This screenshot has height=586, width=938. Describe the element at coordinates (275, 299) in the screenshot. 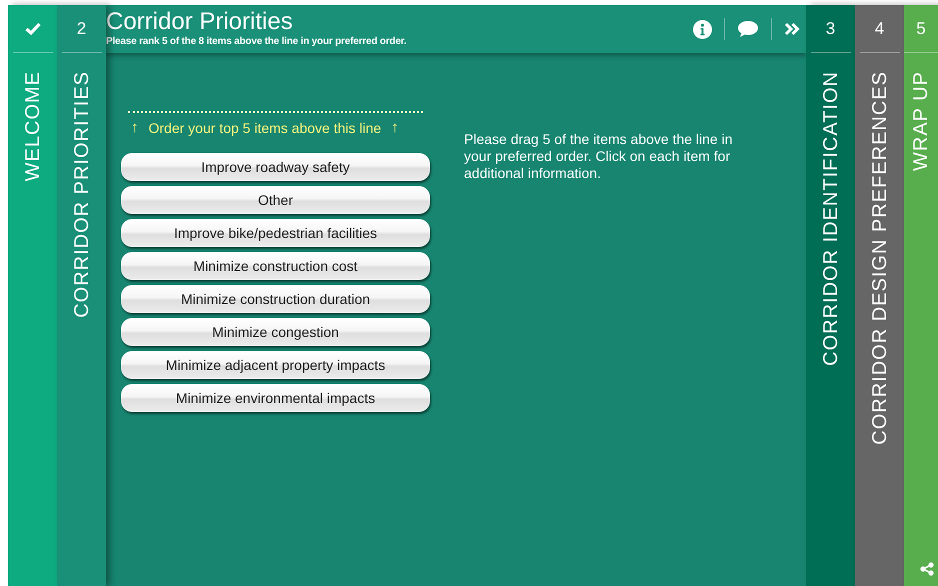

I see `priority-item: Minimize construction duration` at that location.